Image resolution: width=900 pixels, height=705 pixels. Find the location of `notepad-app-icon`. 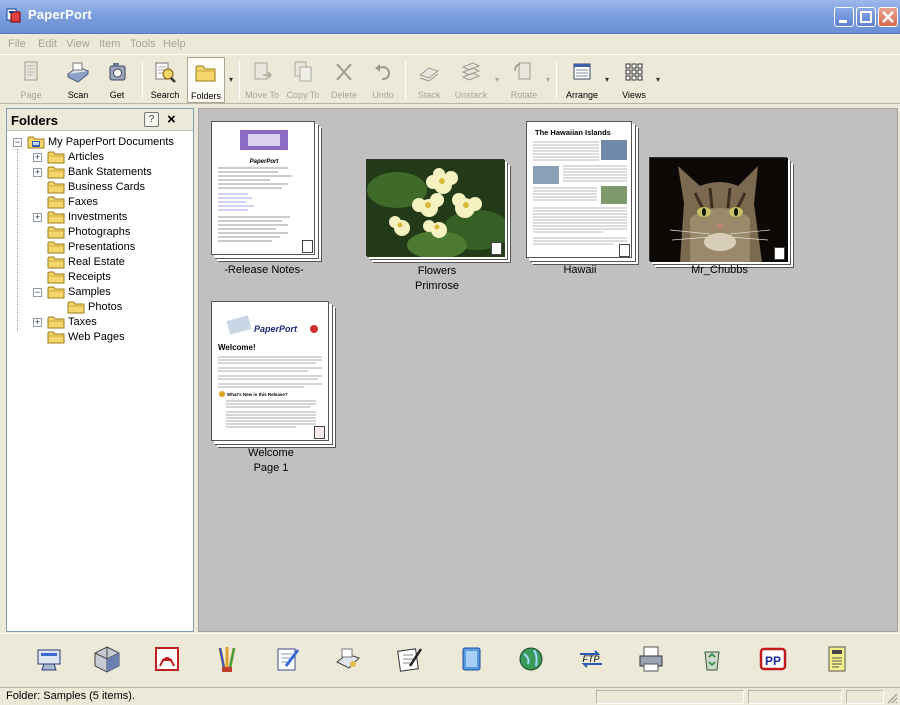

notepad-app-icon is located at coordinates (287, 659).